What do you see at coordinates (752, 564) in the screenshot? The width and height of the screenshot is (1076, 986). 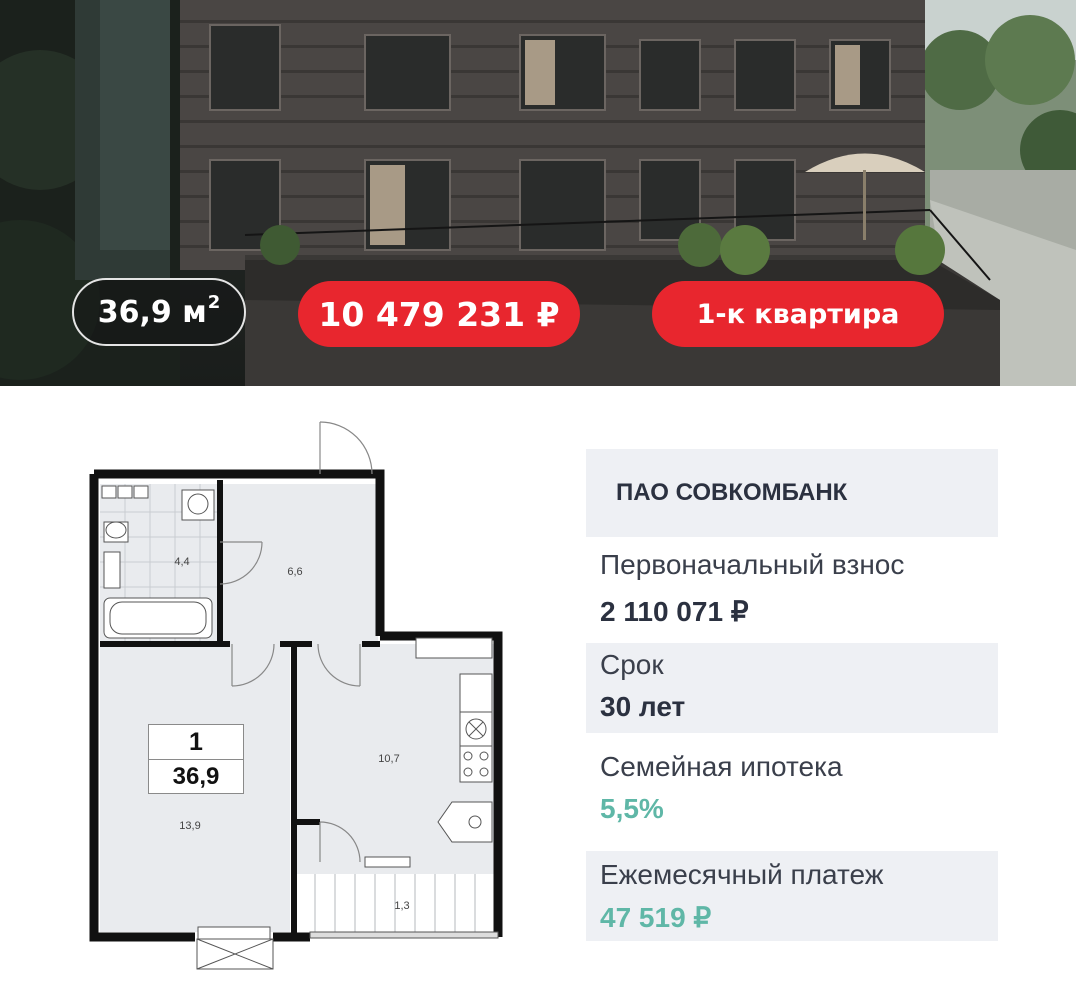 I see `down-payment-label: Первоначальный взнос` at bounding box center [752, 564].